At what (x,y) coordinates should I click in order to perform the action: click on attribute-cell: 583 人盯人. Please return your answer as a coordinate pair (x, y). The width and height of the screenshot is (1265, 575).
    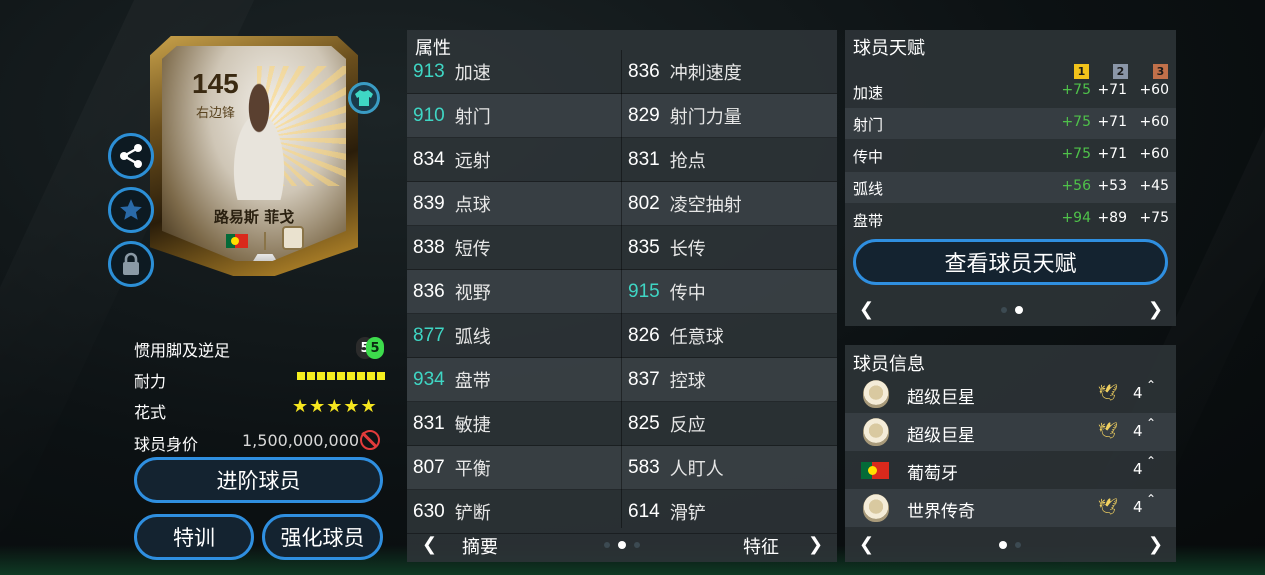
    Looking at the image, I should click on (676, 468).